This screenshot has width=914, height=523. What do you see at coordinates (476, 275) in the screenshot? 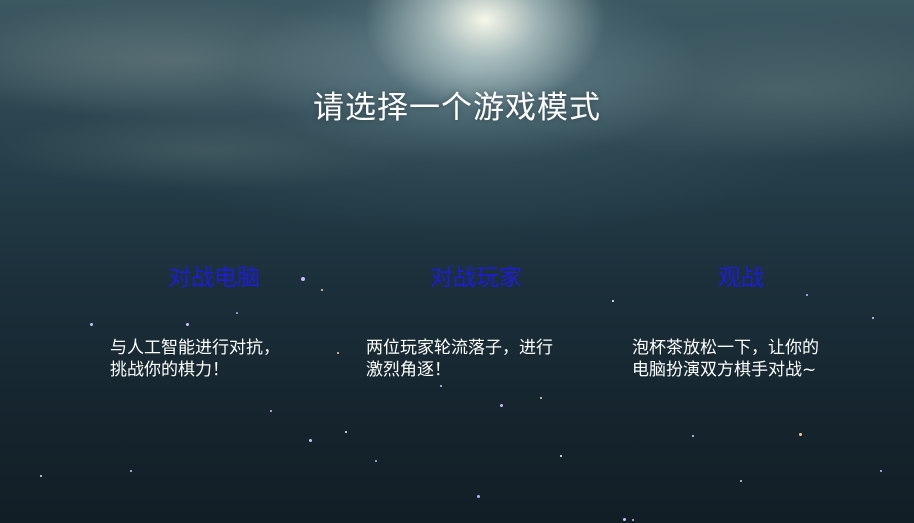
I see `mode-vs-player-button: 对战玩家` at bounding box center [476, 275].